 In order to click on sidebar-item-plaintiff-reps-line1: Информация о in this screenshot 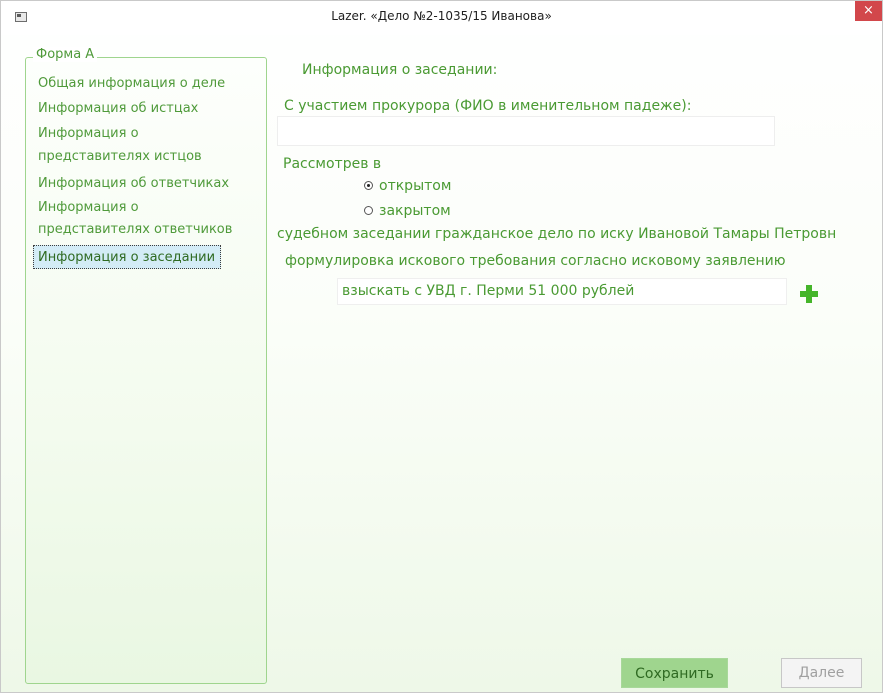, I will do `click(88, 133)`.